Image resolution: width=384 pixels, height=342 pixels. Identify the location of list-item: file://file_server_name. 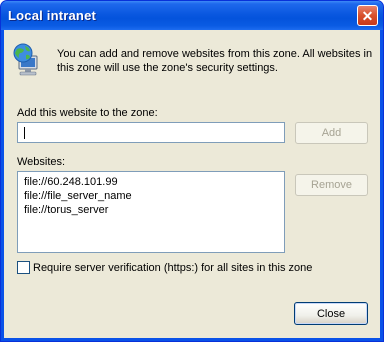
(154, 196).